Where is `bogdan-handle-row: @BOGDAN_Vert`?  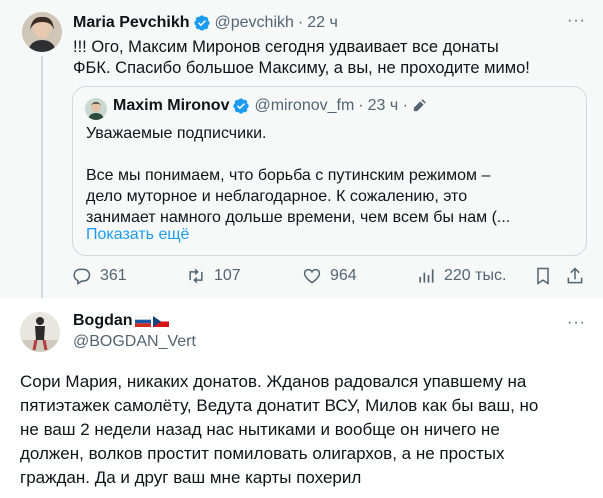 bogdan-handle-row: @BOGDAN_Vert is located at coordinates (134, 342).